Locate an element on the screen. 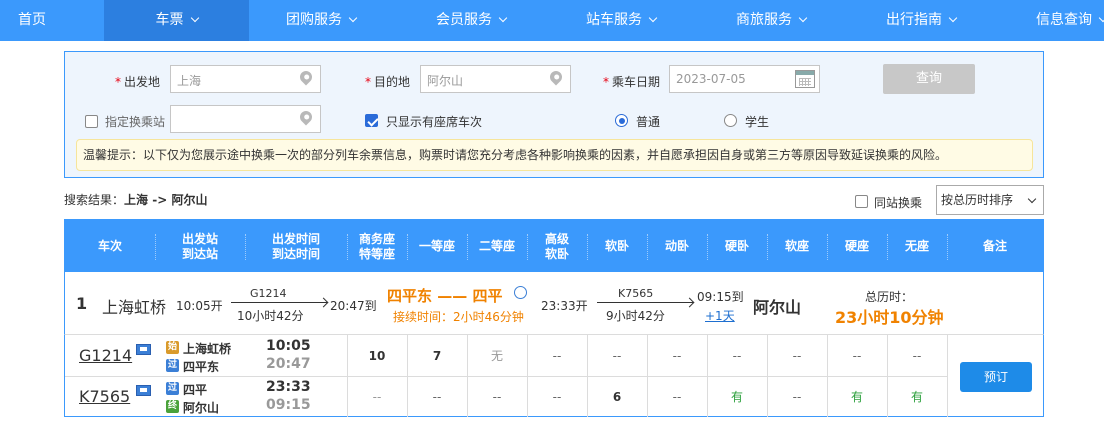 This screenshot has width=1104, height=446. transfer-info-icon is located at coordinates (520, 292).